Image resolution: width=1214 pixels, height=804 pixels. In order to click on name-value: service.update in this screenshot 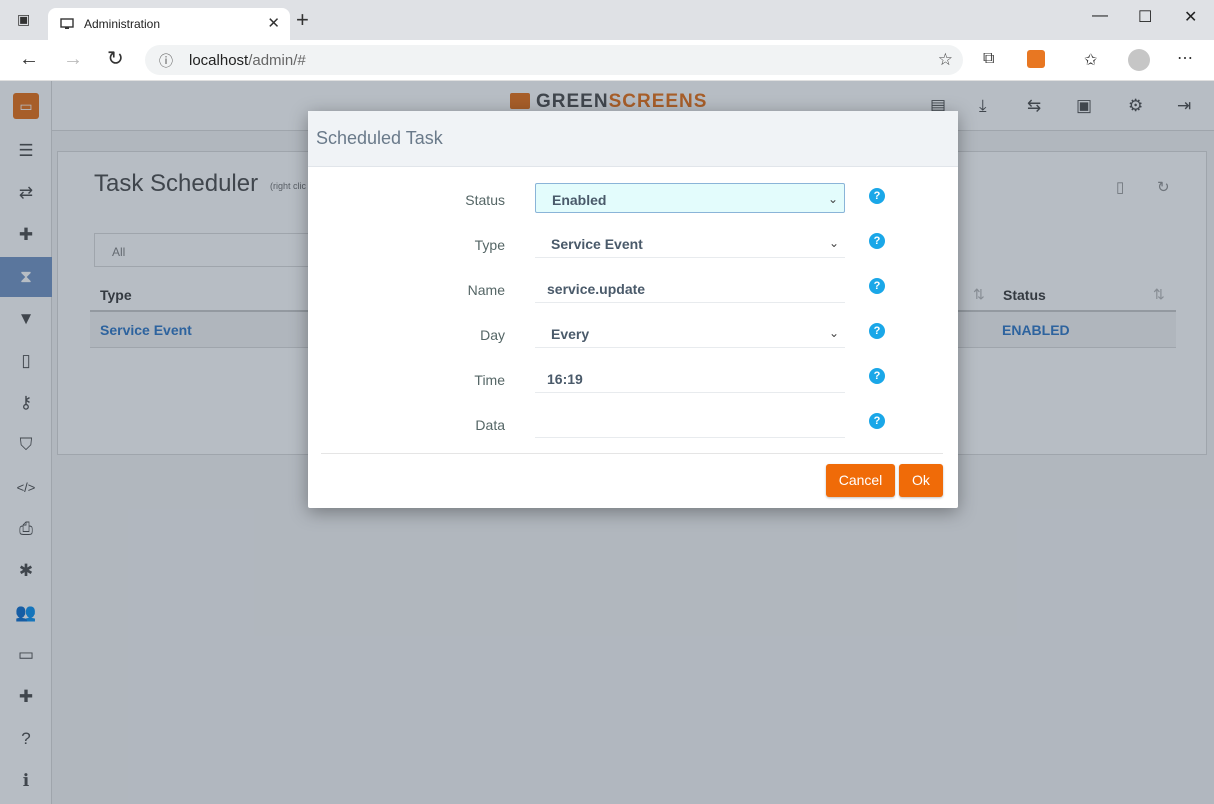, I will do `click(596, 289)`.